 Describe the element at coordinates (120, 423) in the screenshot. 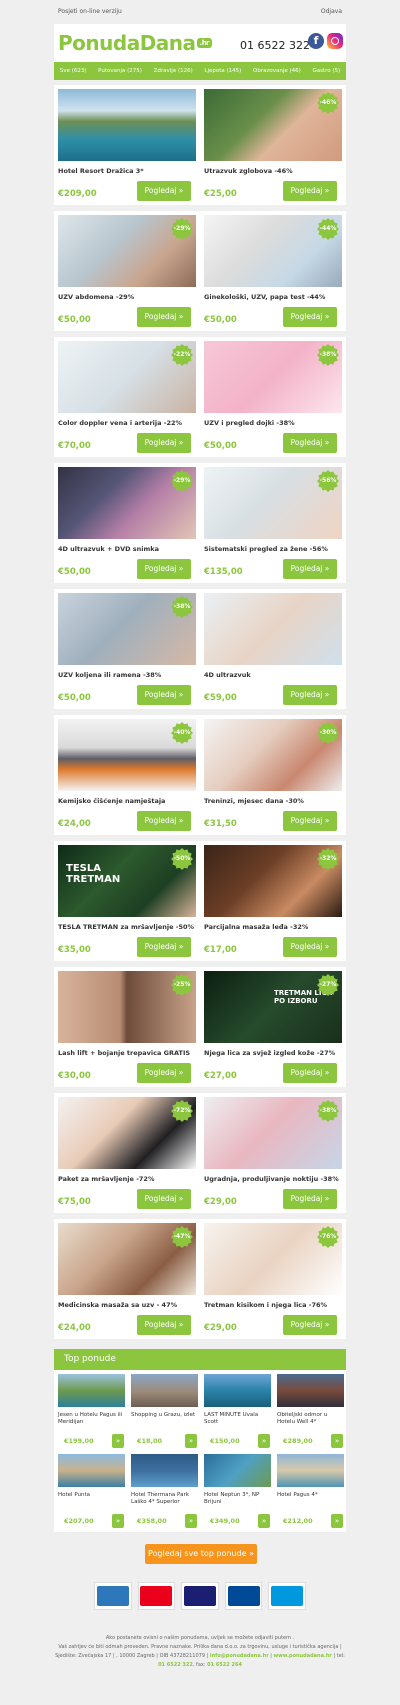

I see `offer-title: Color doppler vena i arterija -22%` at that location.